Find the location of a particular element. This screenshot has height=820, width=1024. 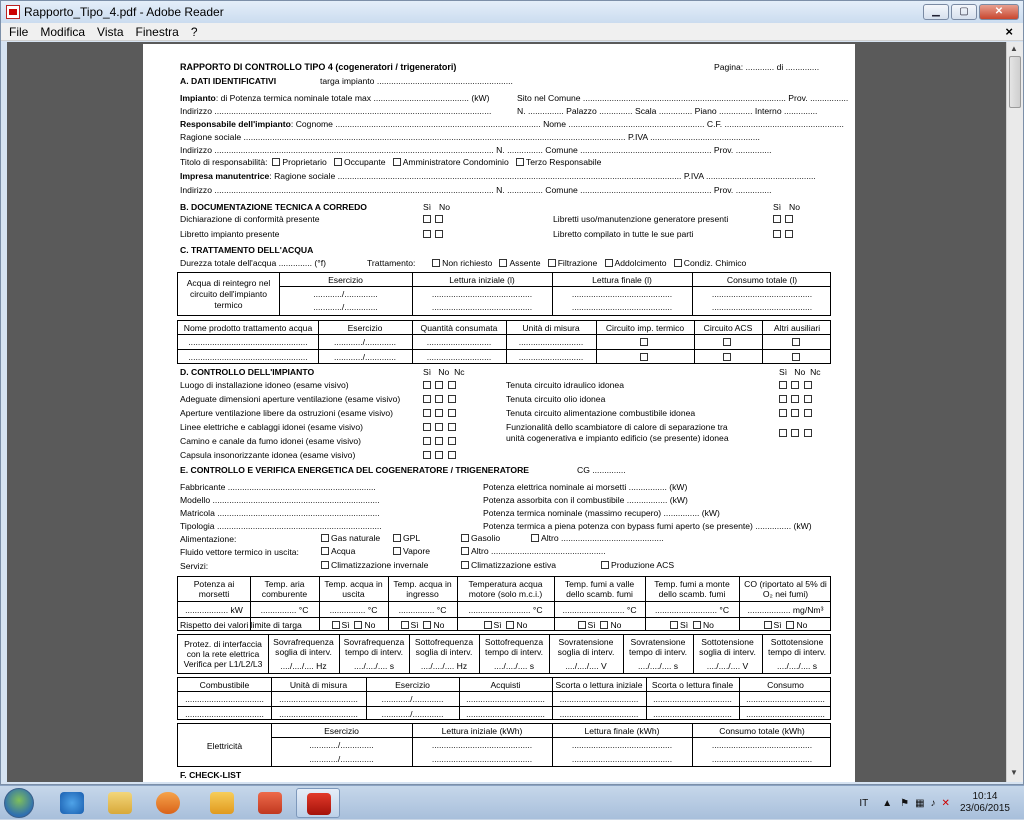

network-disconnected-icon: ✕ is located at coordinates (946, 803).